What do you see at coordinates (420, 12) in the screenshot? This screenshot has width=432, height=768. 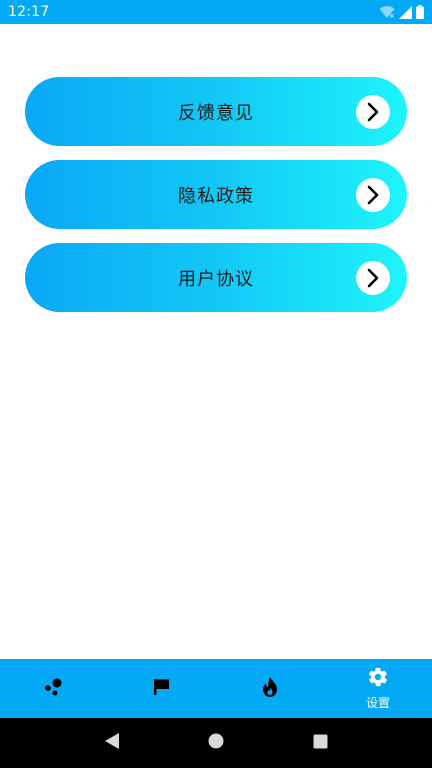 I see `battery-icon` at bounding box center [420, 12].